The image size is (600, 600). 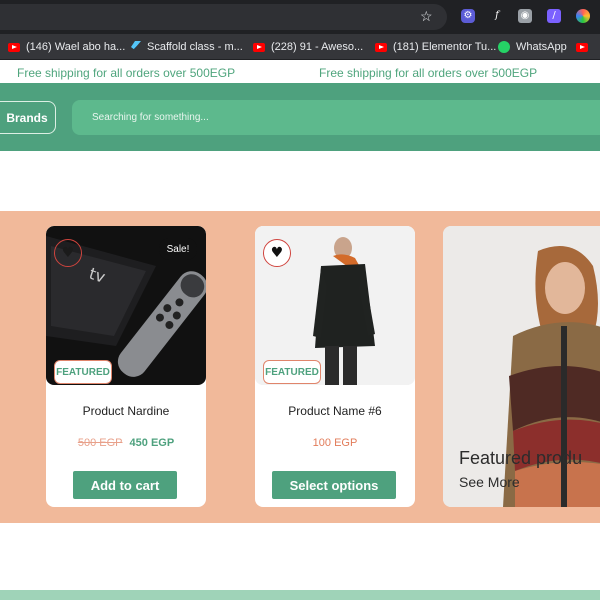 I want to click on brands-button: Brands, so click(x=28, y=117).